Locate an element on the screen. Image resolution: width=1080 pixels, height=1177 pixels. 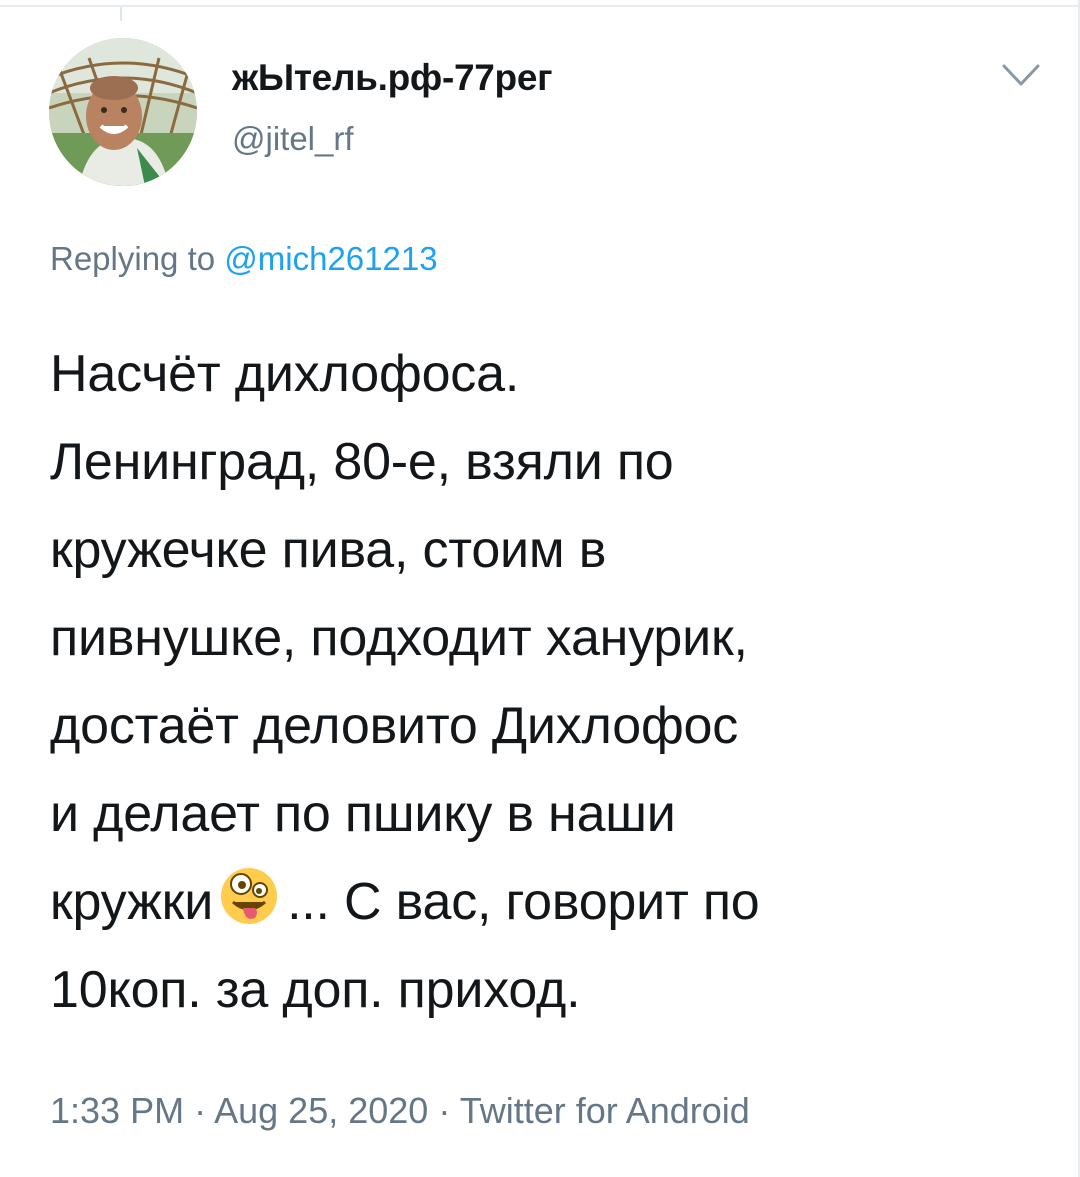
tweet-line: достаёт деловито Дихлофос is located at coordinates (394, 726).